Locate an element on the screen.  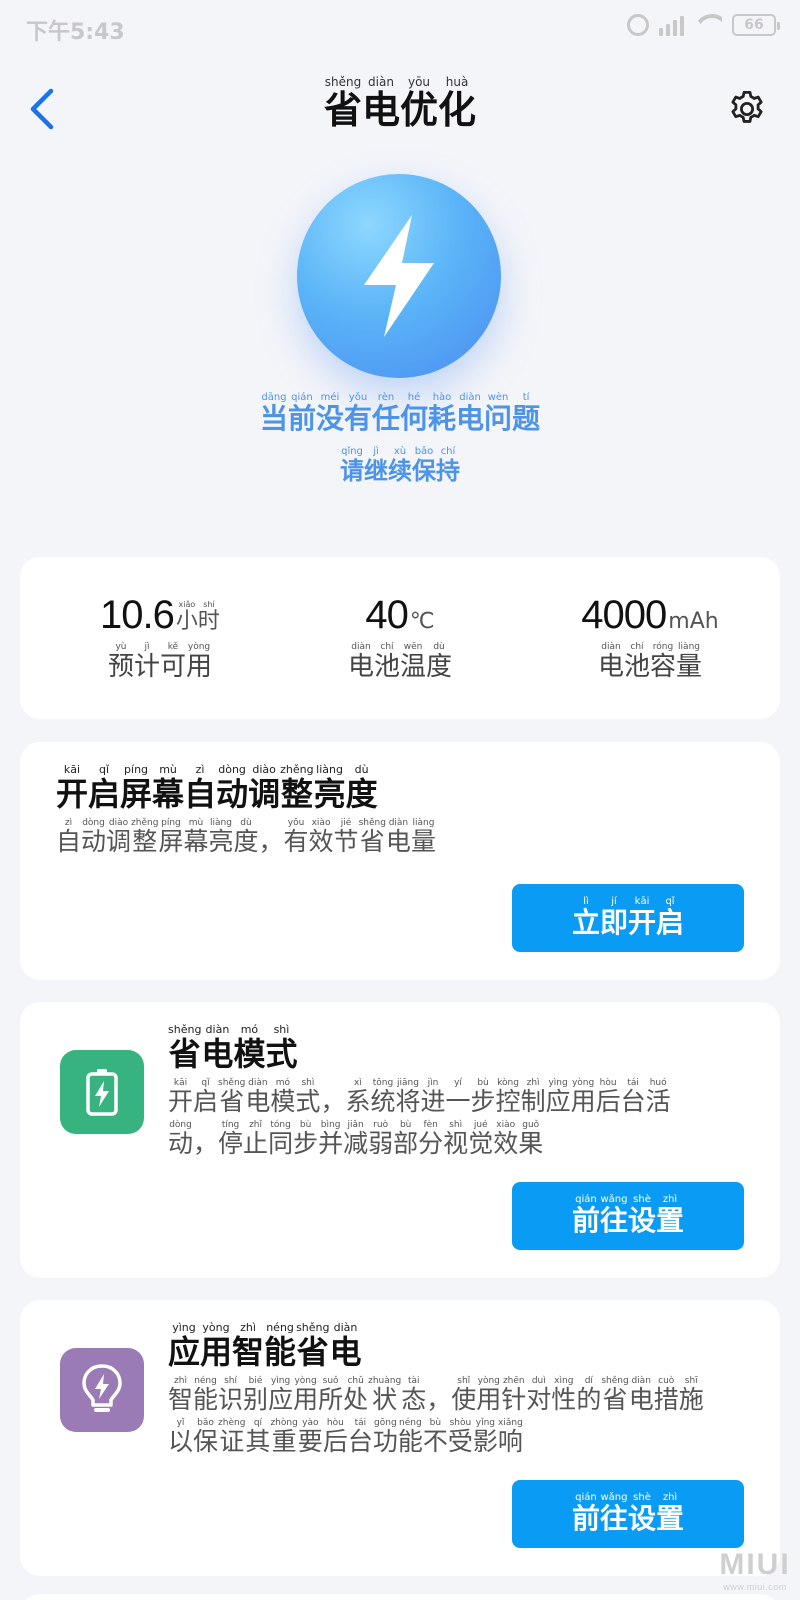
wifi-icon is located at coordinates (708, 25).